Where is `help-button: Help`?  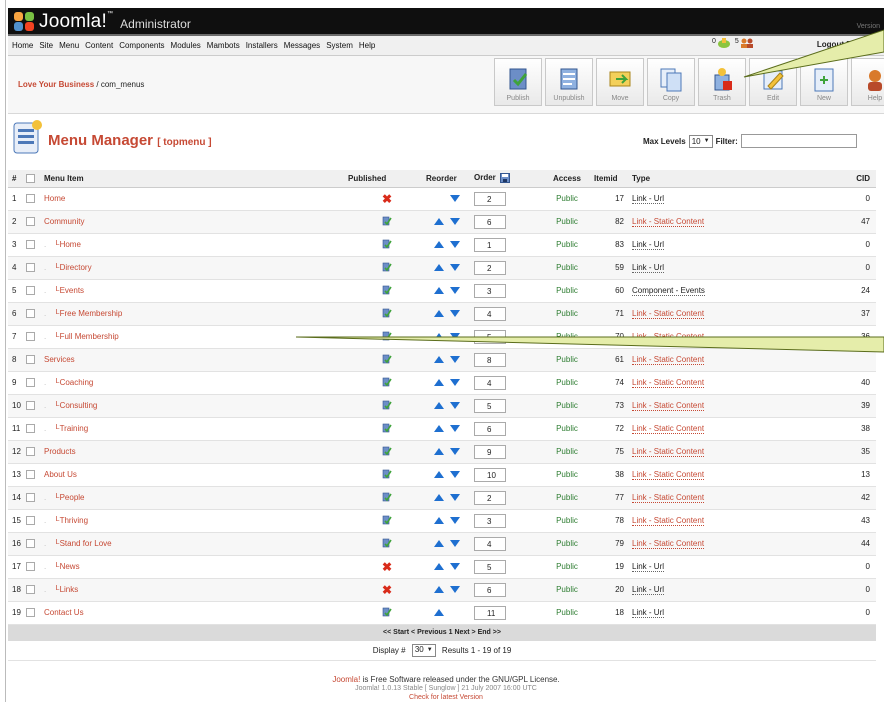 help-button: Help is located at coordinates (867, 82).